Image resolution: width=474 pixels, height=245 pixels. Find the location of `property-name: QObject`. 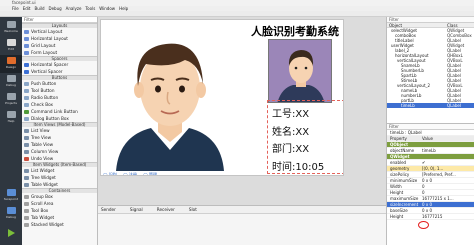

property-name: QObject is located at coordinates (399, 144).